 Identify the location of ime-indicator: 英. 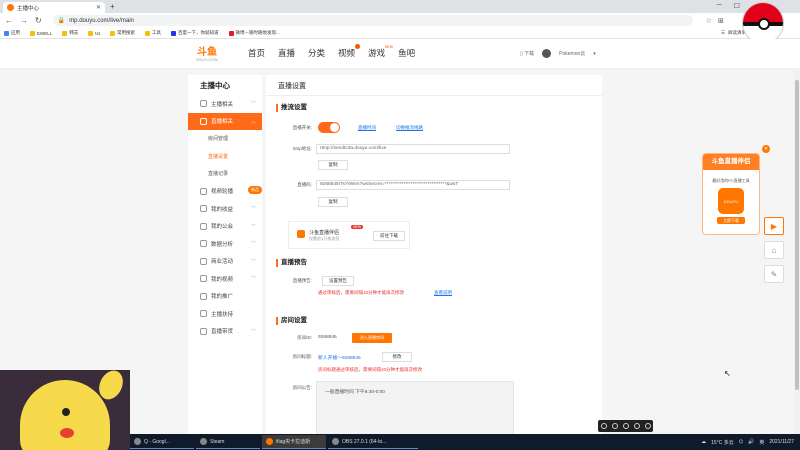
(761, 442).